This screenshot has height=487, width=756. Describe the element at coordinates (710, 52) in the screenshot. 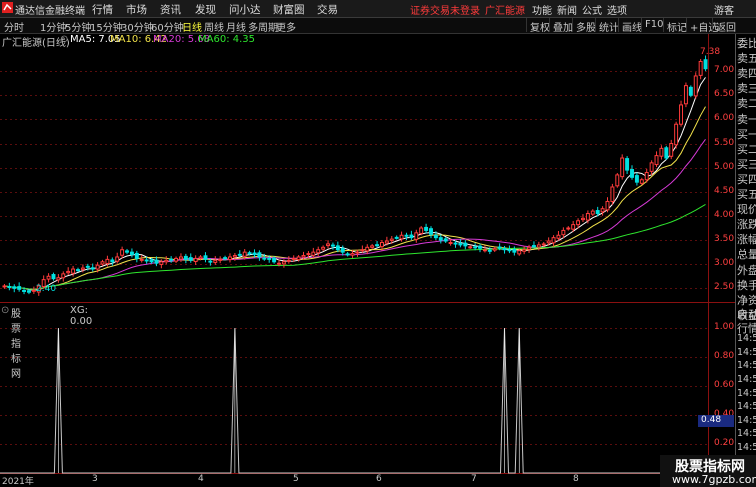

I see `high-annotation: 7.38` at that location.